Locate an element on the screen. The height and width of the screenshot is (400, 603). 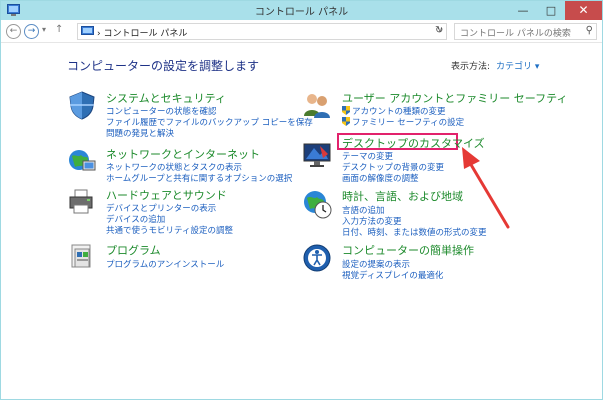
page-title: コンピューターの設定を調整します is located at coordinates (163, 66).